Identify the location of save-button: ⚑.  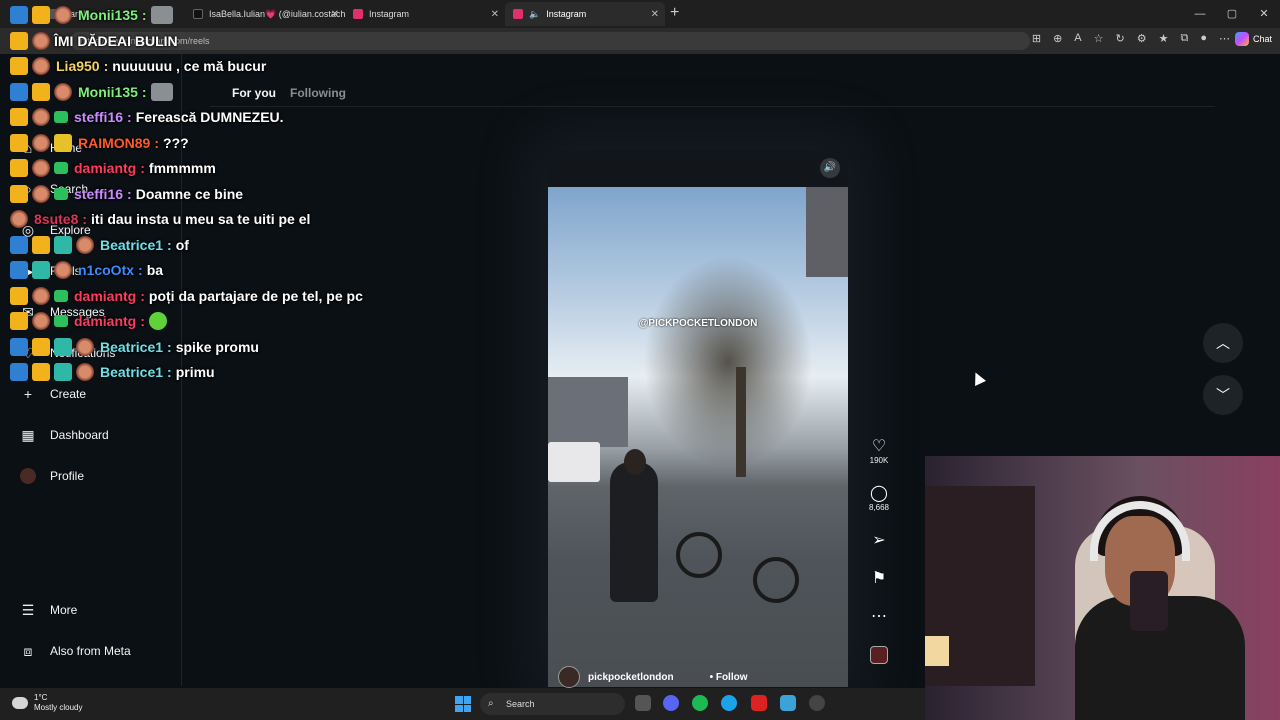
(879, 589).